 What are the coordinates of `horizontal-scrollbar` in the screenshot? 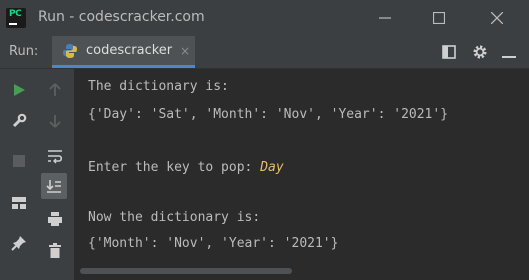 It's located at (186, 271).